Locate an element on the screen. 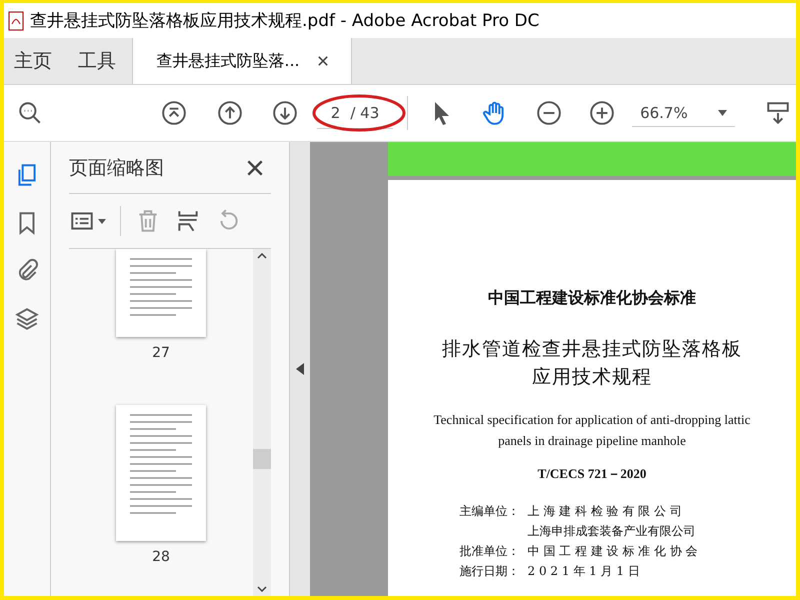 The image size is (800, 600). collapse-arrow-icon is located at coordinates (300, 369).